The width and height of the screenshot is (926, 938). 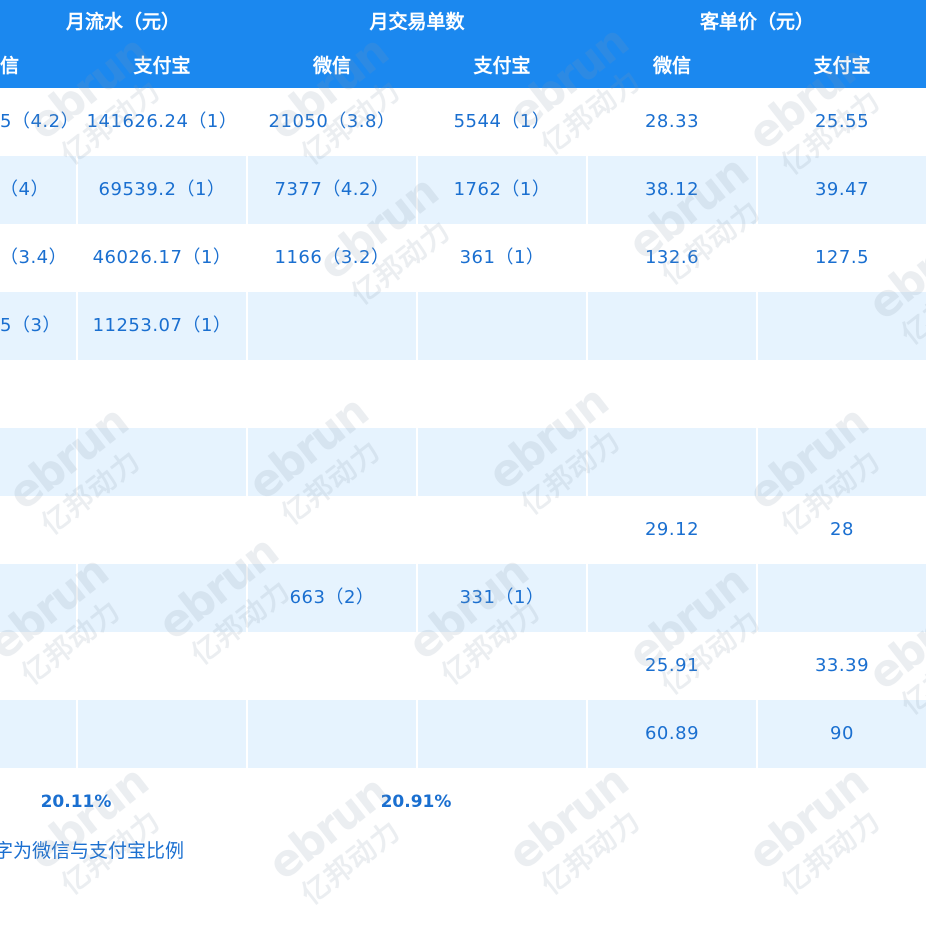 I want to click on cell-alipay-orders: 331（1）, so click(x=502, y=597).